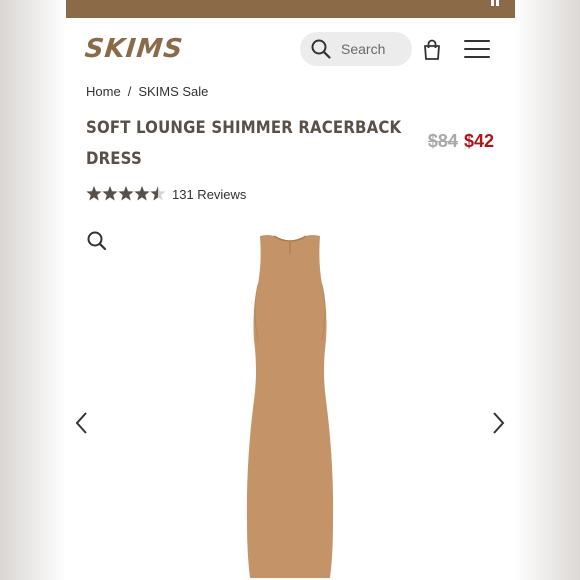 The height and width of the screenshot is (580, 580). Describe the element at coordinates (442, 141) in the screenshot. I see `original-price: $84` at that location.